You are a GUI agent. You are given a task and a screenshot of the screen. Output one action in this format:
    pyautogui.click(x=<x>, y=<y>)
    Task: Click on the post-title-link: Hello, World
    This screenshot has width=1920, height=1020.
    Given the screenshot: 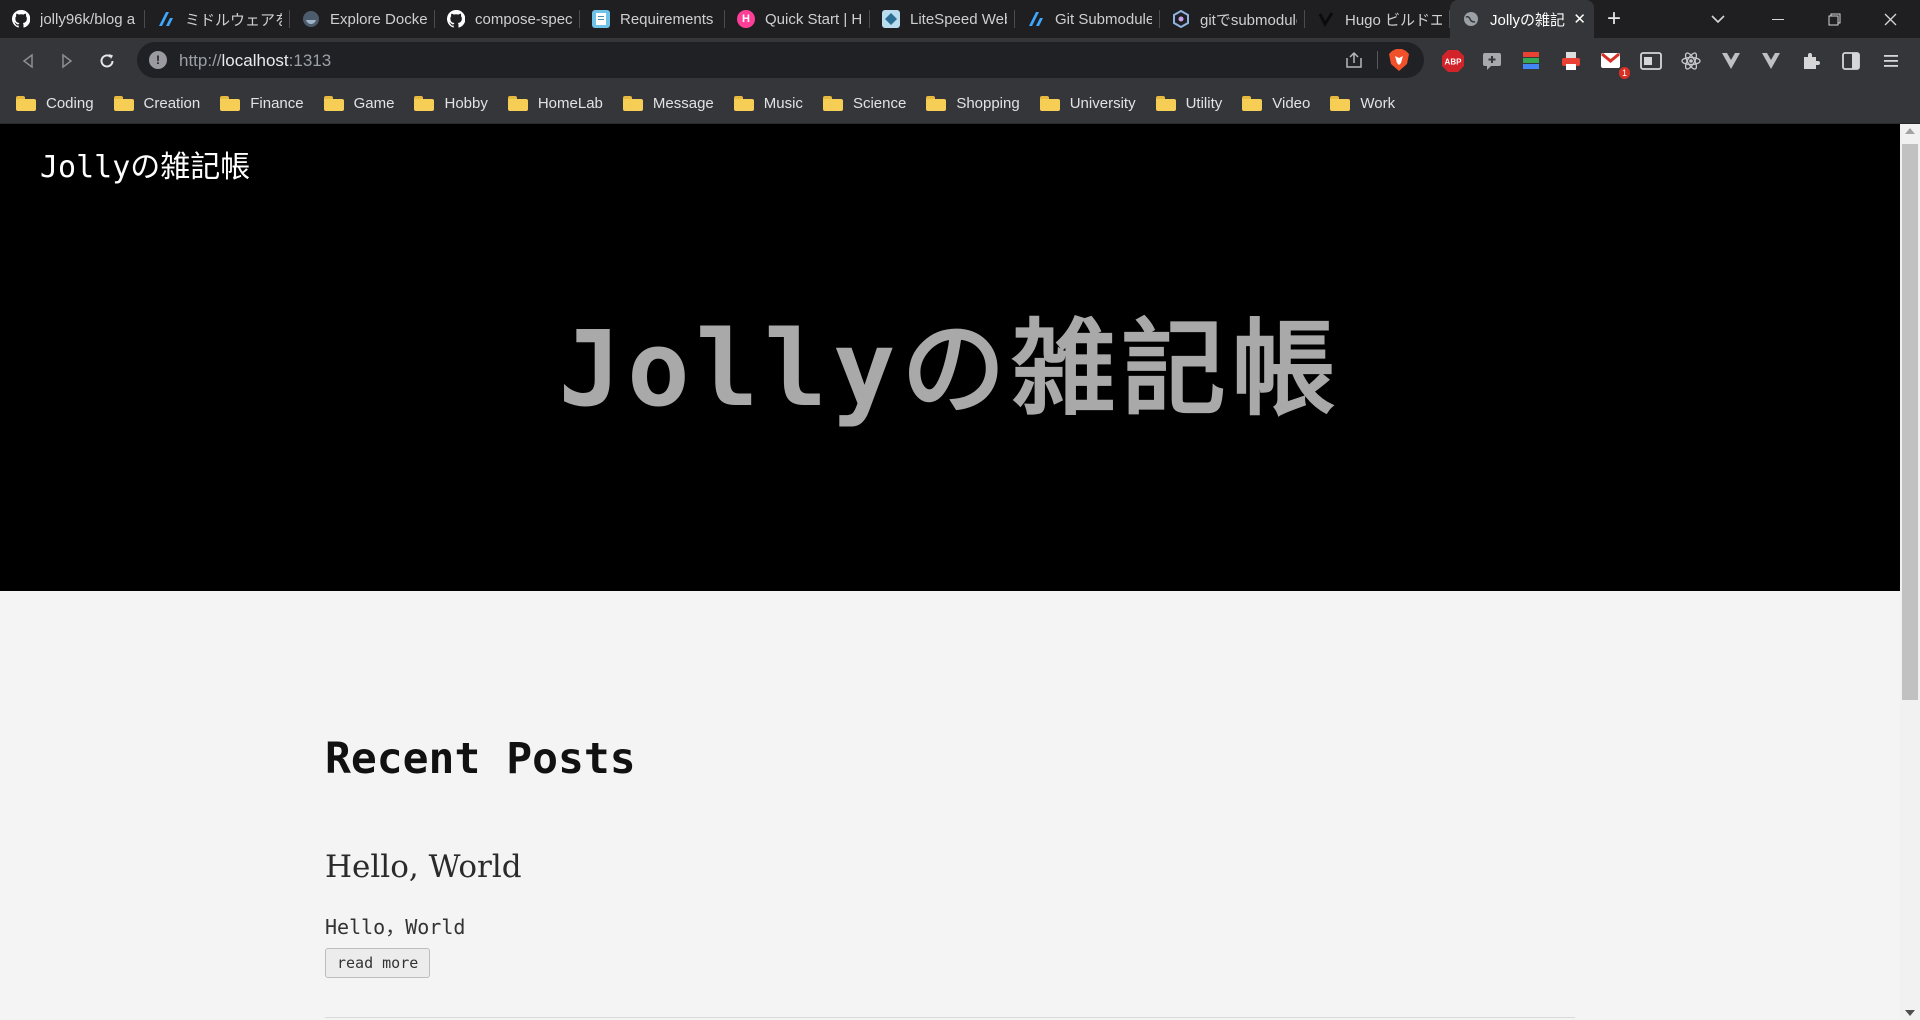 What is the action you would take?
    pyautogui.click(x=423, y=867)
    